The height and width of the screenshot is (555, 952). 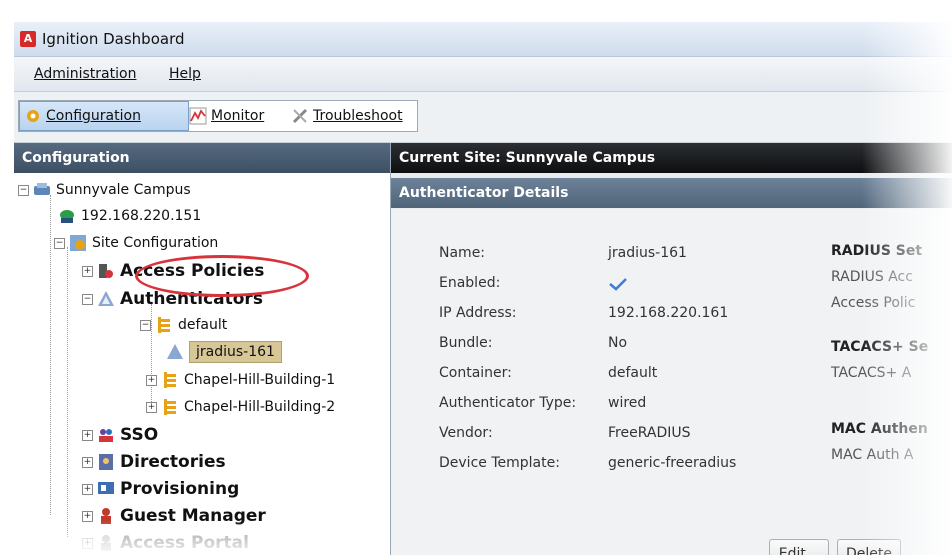 What do you see at coordinates (618, 284) in the screenshot?
I see `checkmark-icon` at bounding box center [618, 284].